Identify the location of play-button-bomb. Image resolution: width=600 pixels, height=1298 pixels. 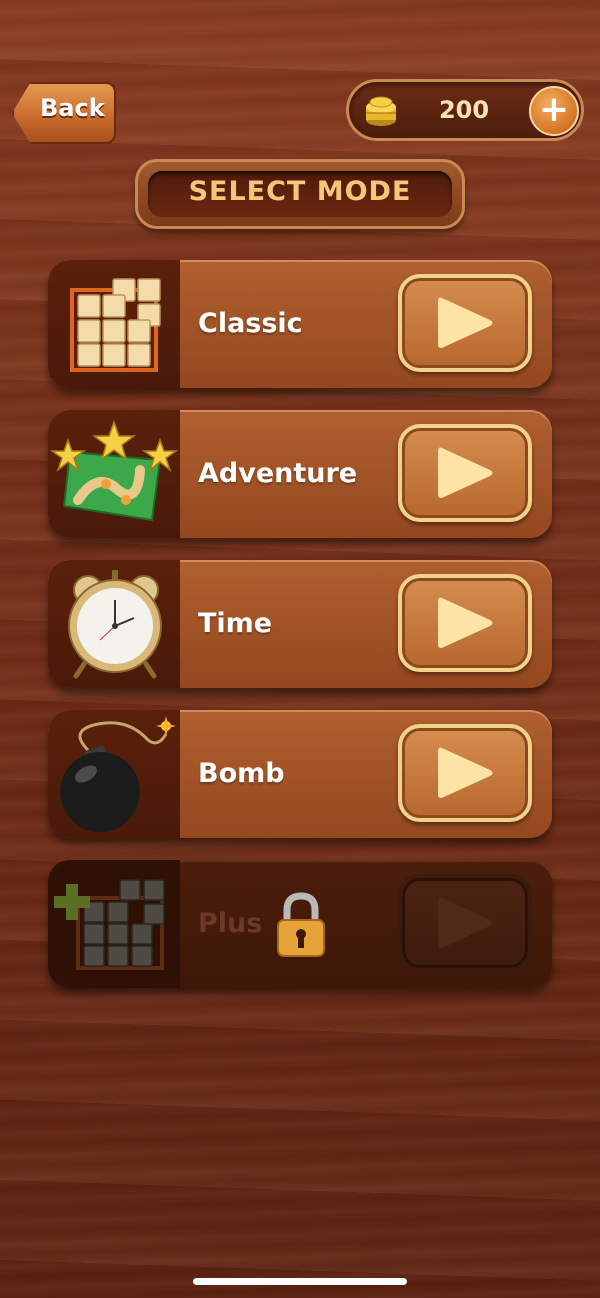
(465, 773).